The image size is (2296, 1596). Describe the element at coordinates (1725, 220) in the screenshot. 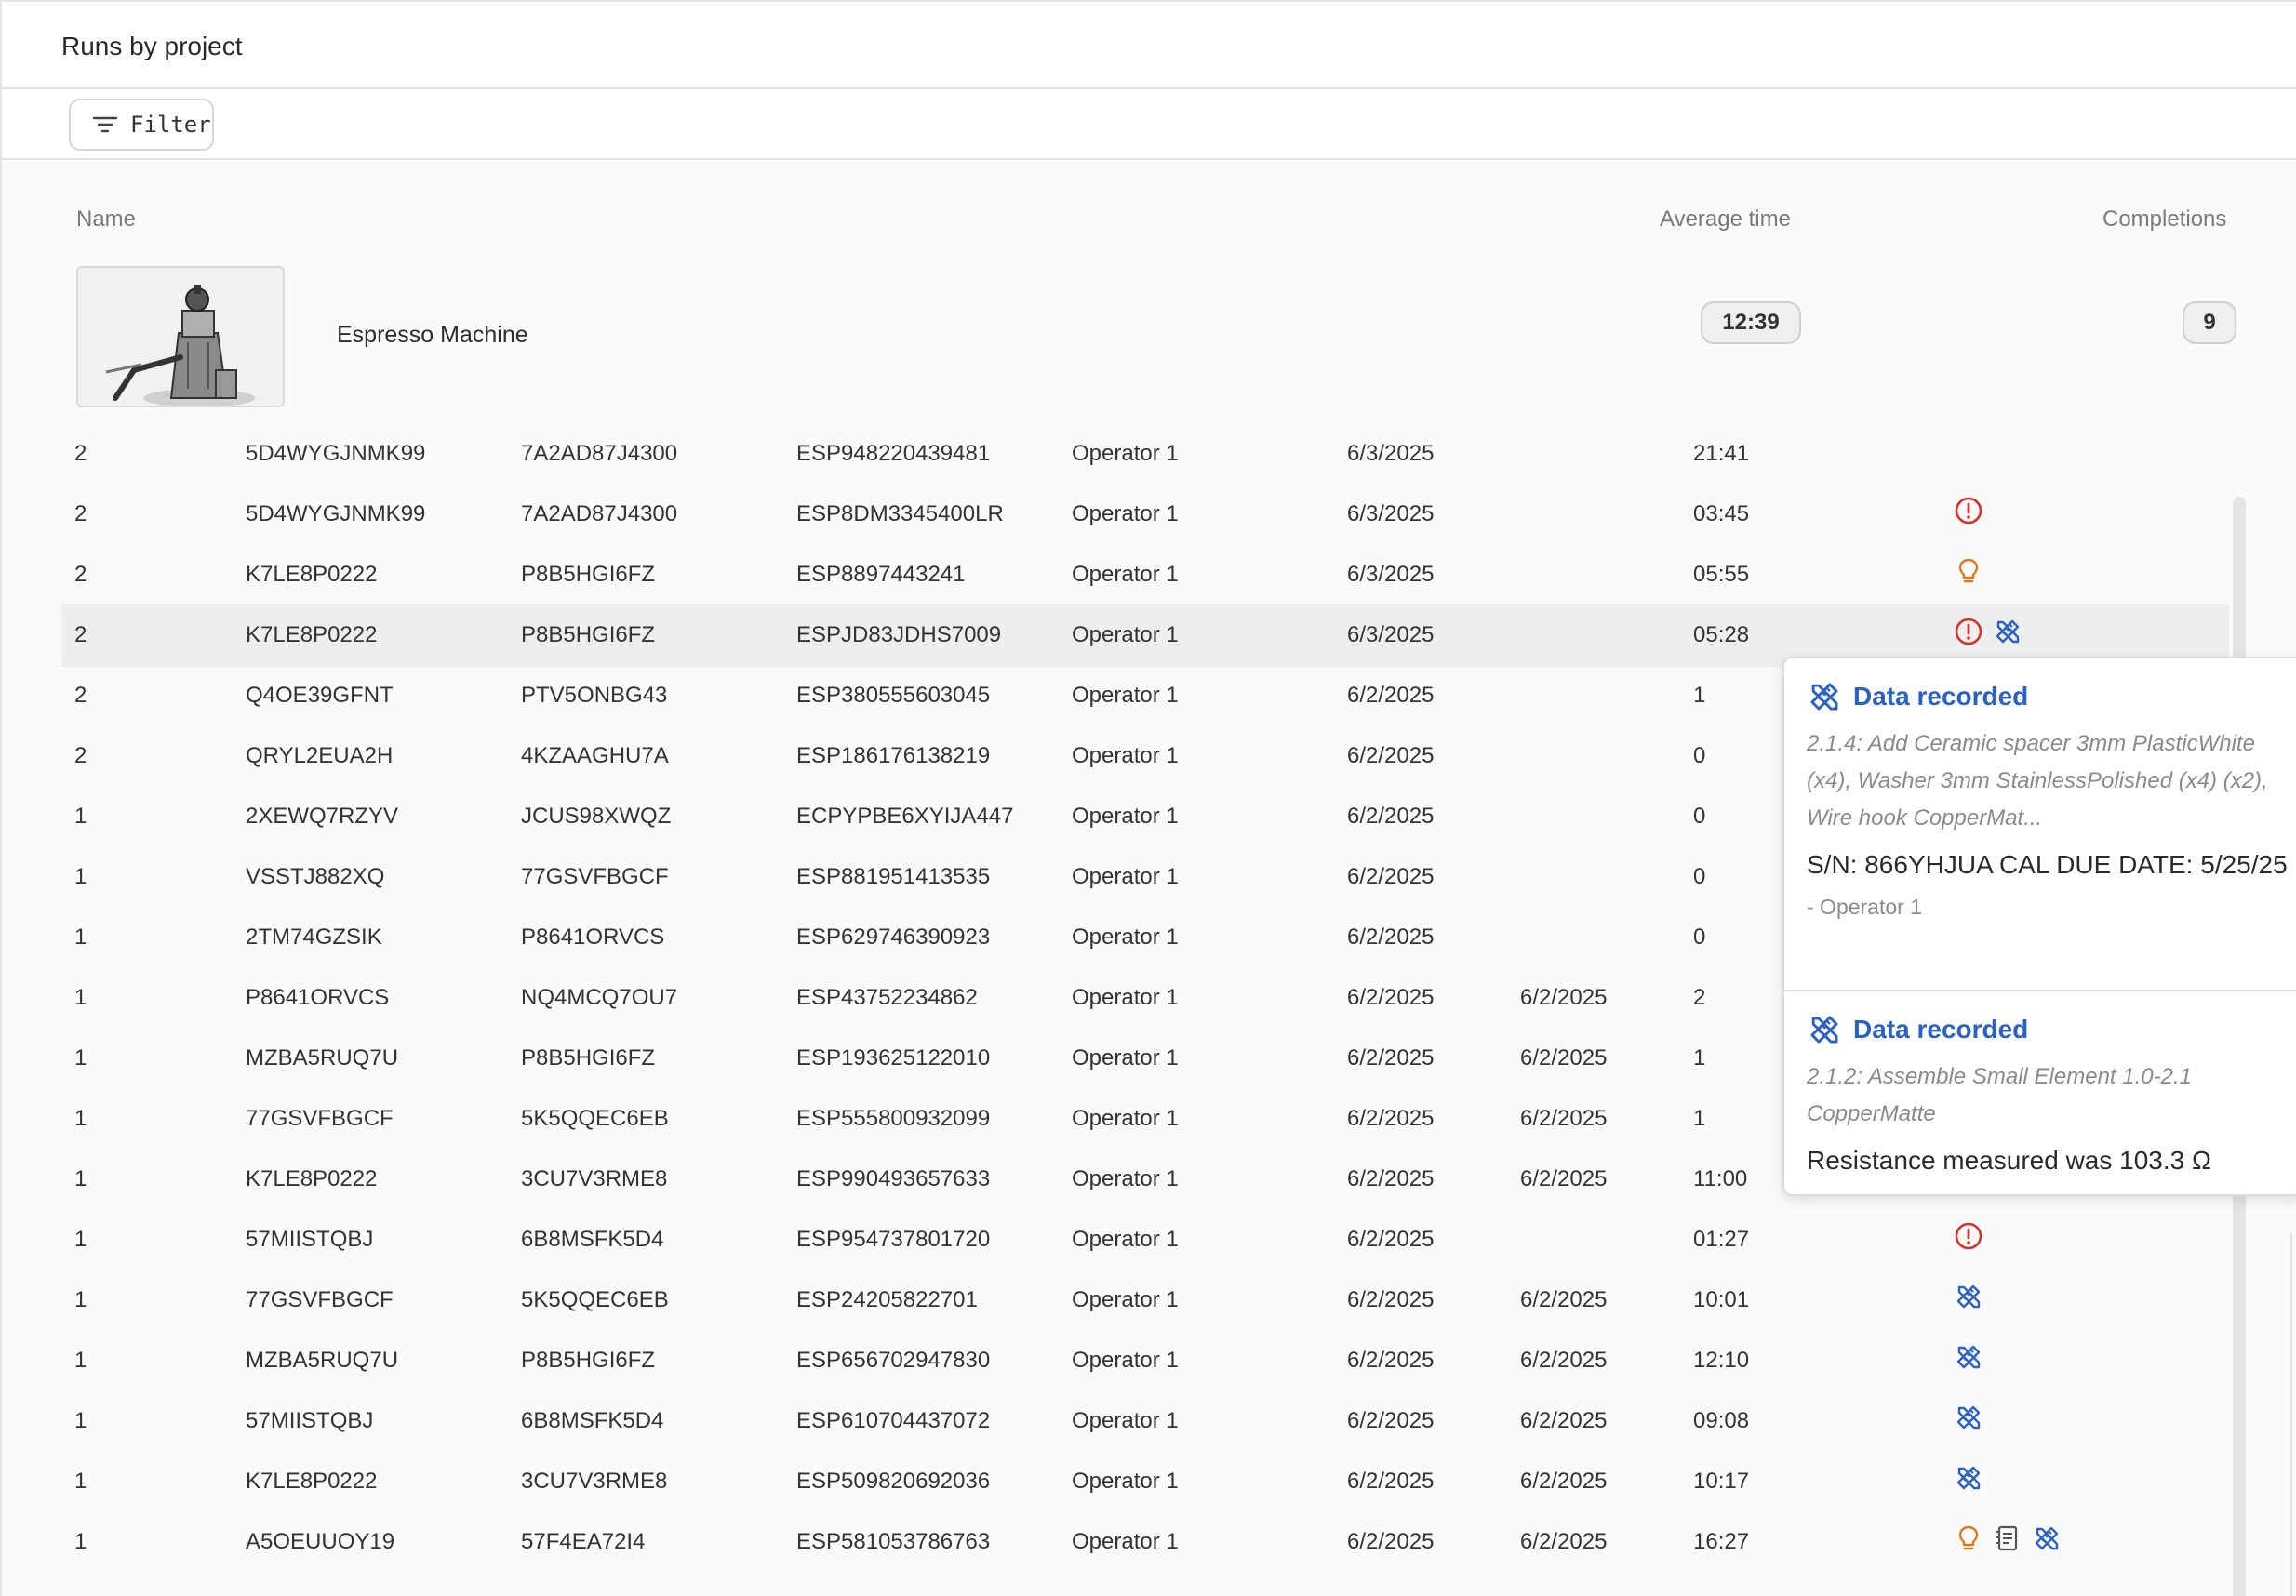

I see `column-header-average-time: Average time` at that location.